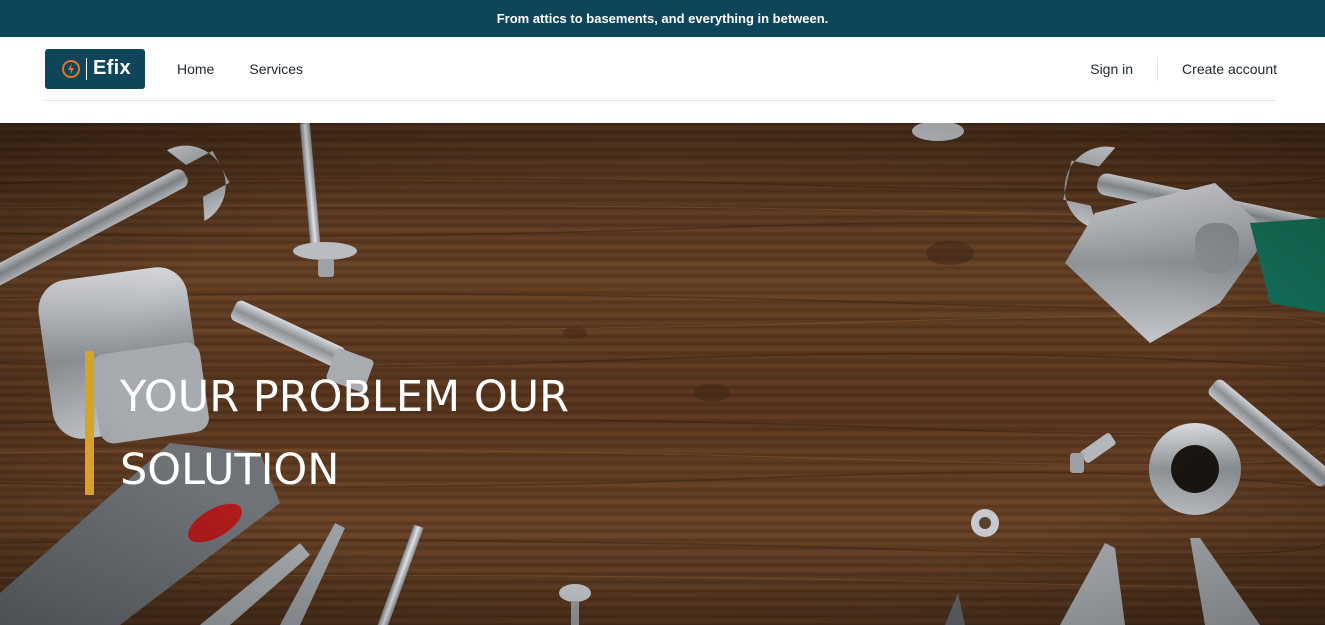  I want to click on sign-in-link: Sign in, so click(1111, 69).